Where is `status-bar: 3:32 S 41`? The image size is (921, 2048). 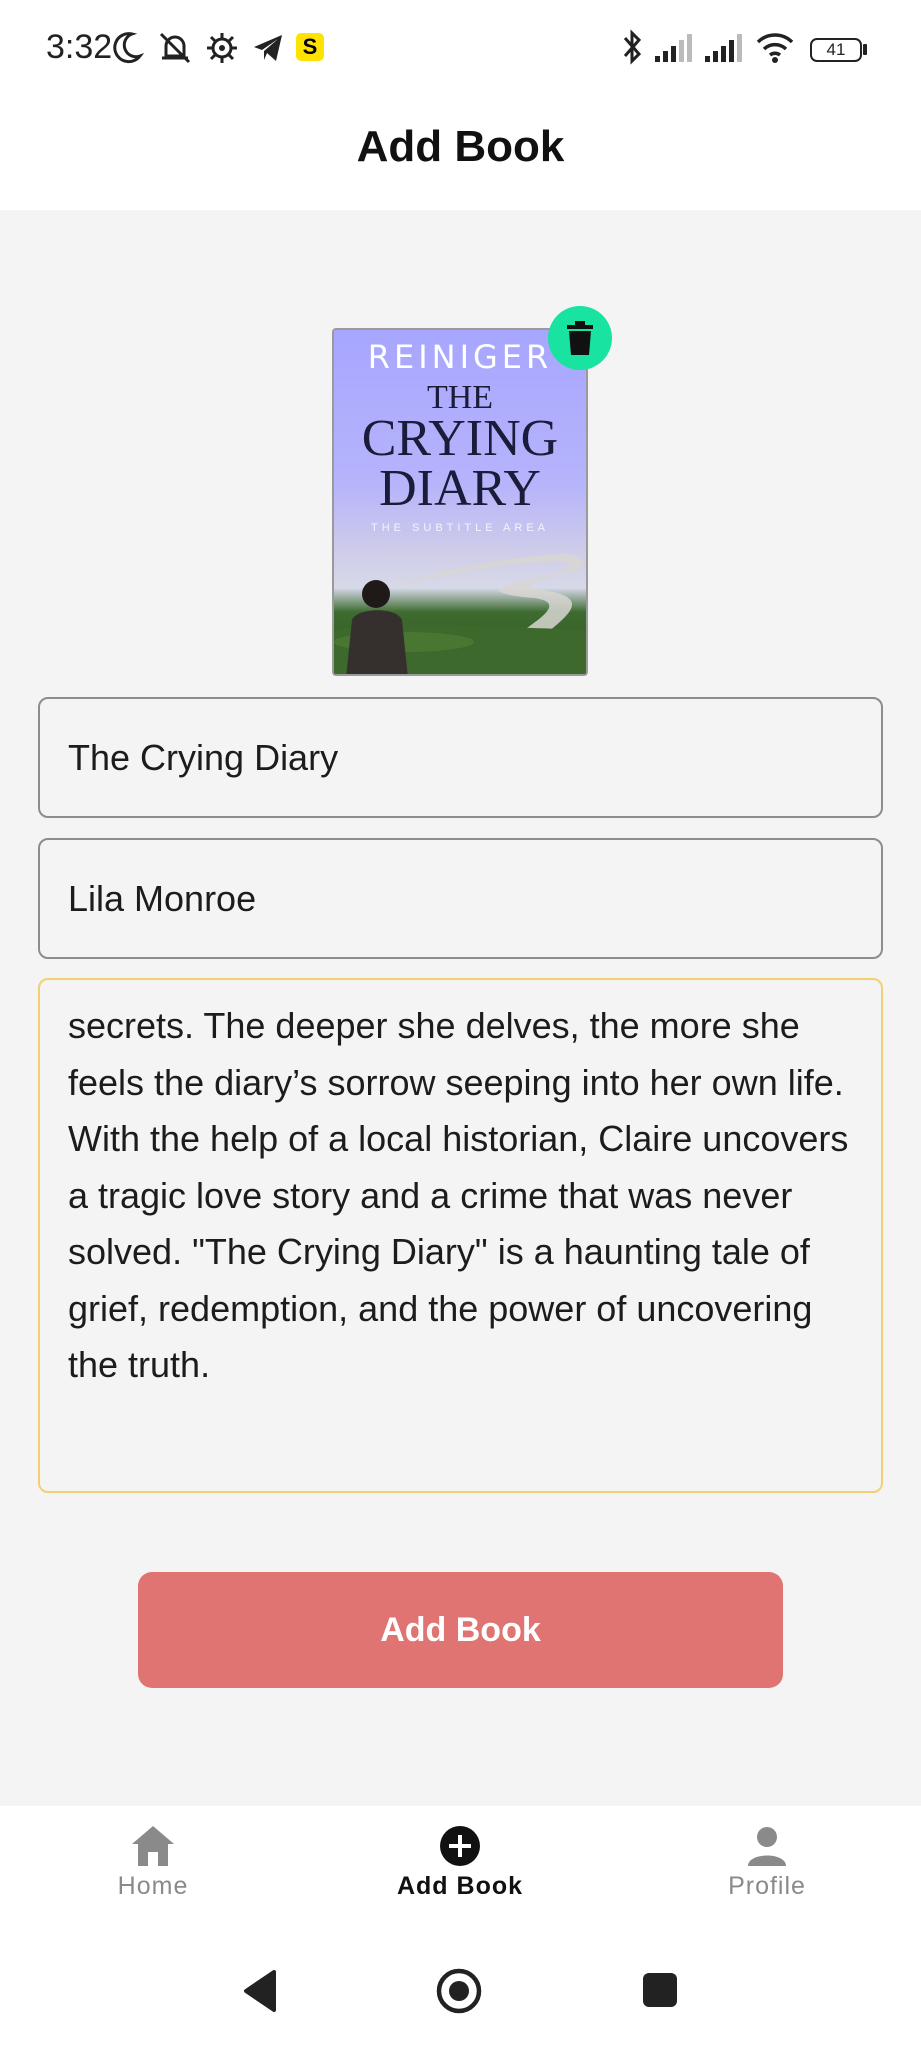
status-bar: 3:32 S 41 is located at coordinates (460, 50).